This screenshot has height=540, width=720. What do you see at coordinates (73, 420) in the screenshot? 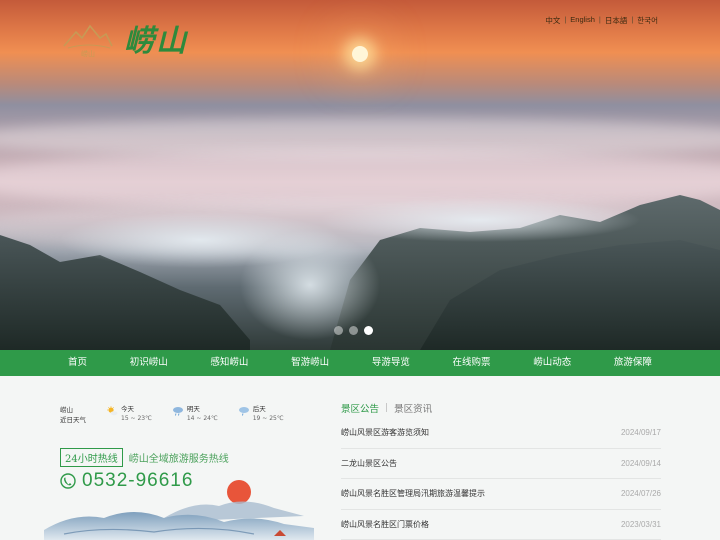
I see `weather-place-sub: 近日天气` at bounding box center [73, 420].